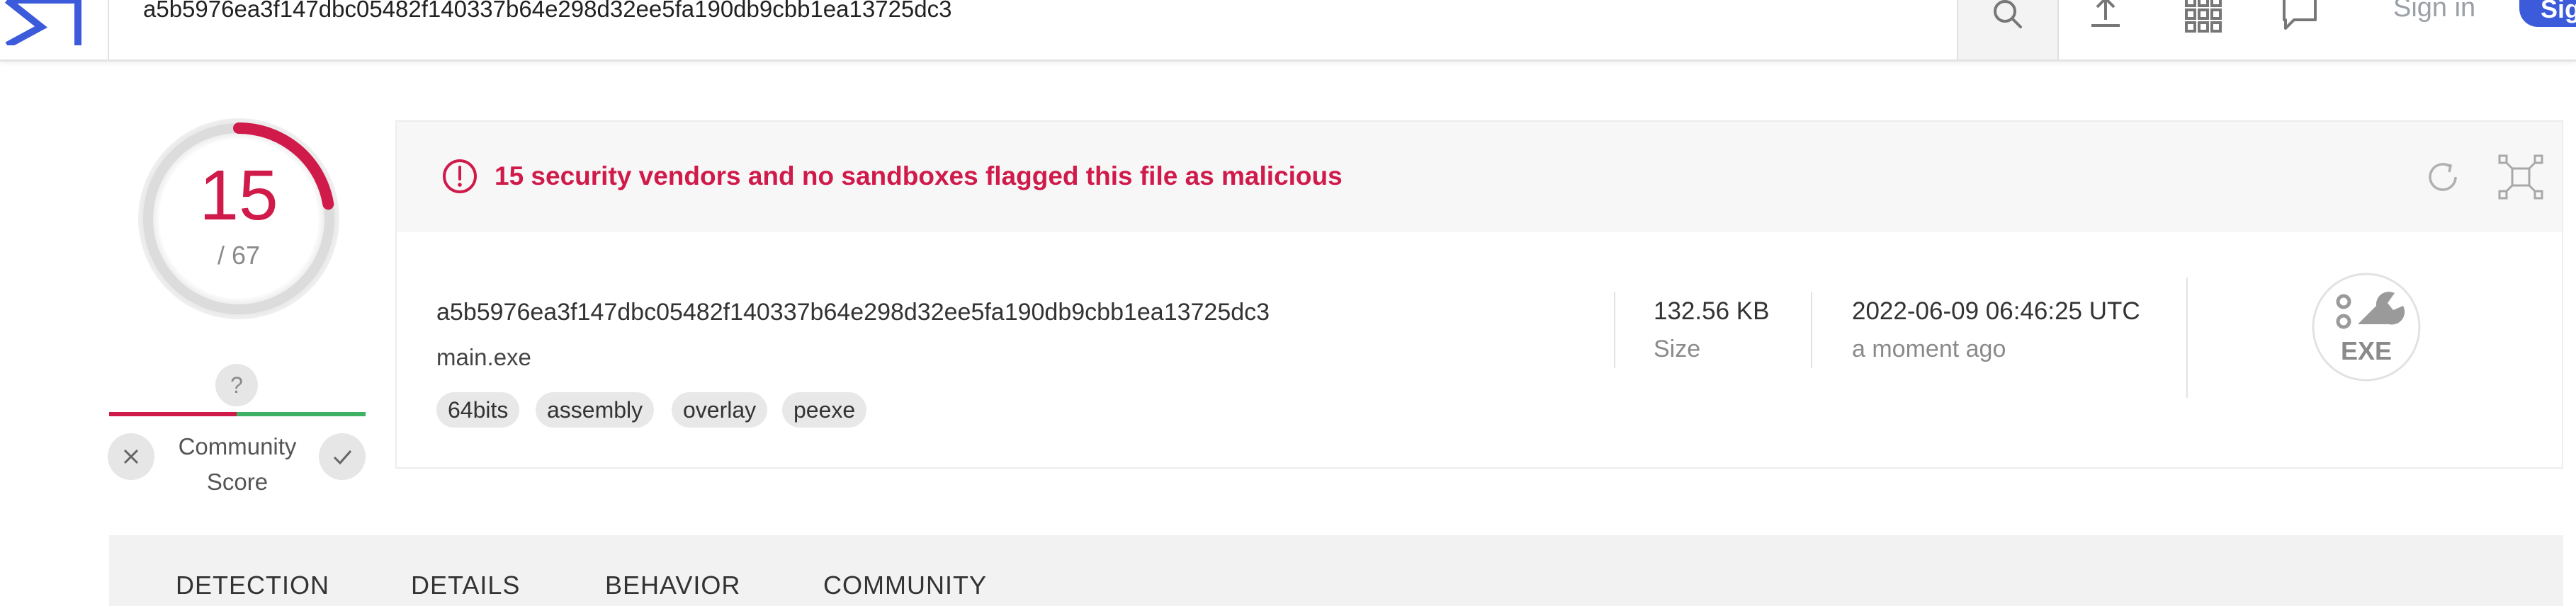 The image size is (2576, 606). Describe the element at coordinates (824, 410) in the screenshot. I see `file-tag: peexe` at that location.